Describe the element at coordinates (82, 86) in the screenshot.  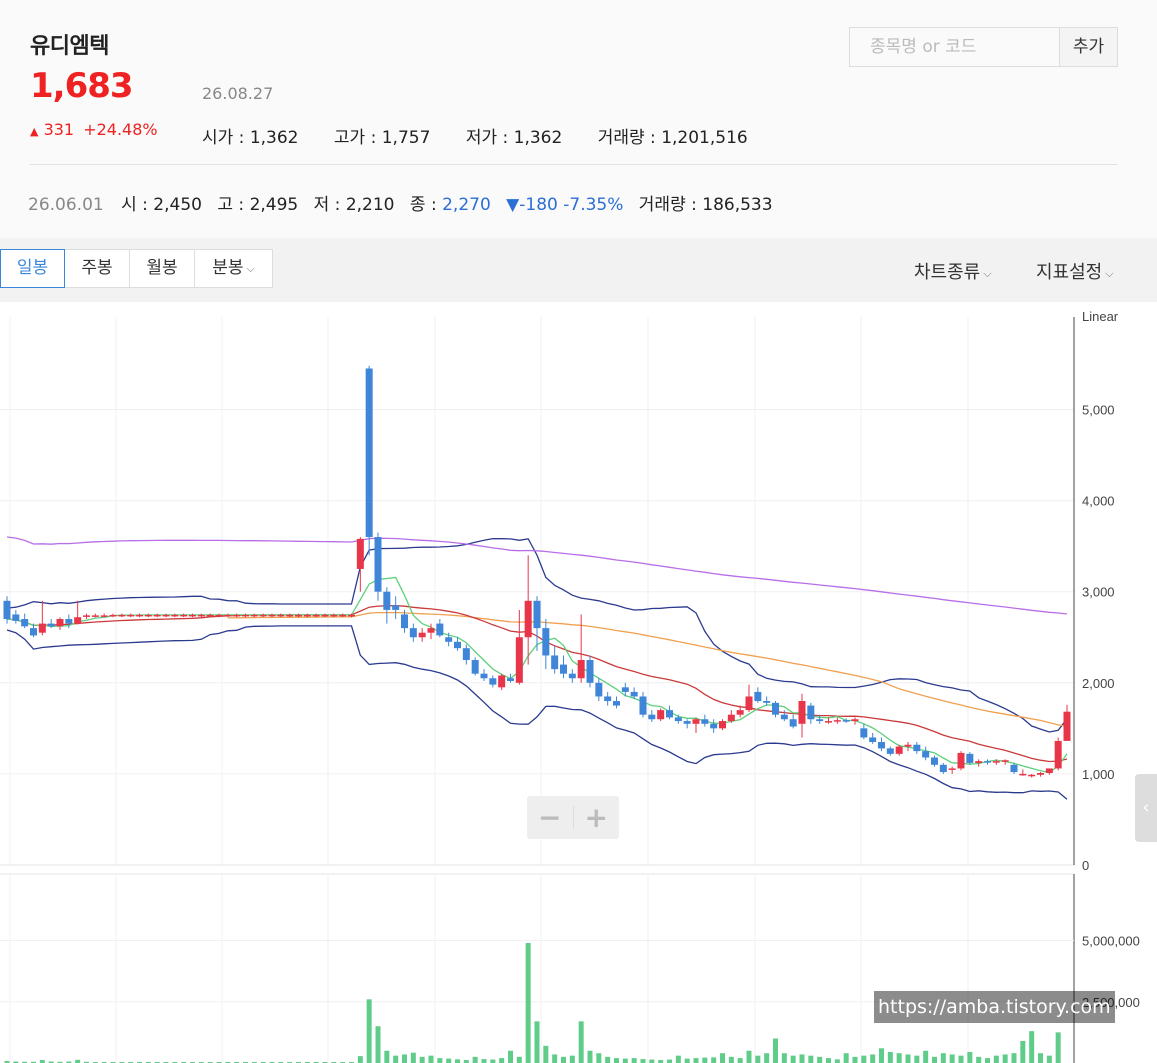
I see `current-price: 1,683` at that location.